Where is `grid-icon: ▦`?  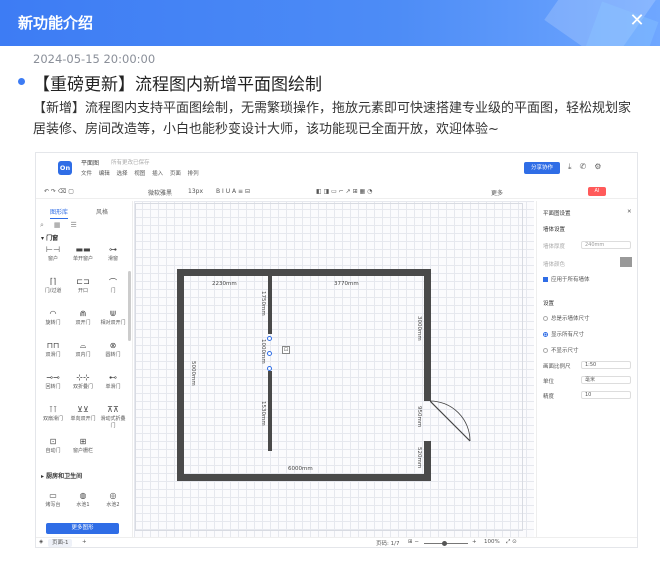 grid-icon: ▦ is located at coordinates (62, 225).